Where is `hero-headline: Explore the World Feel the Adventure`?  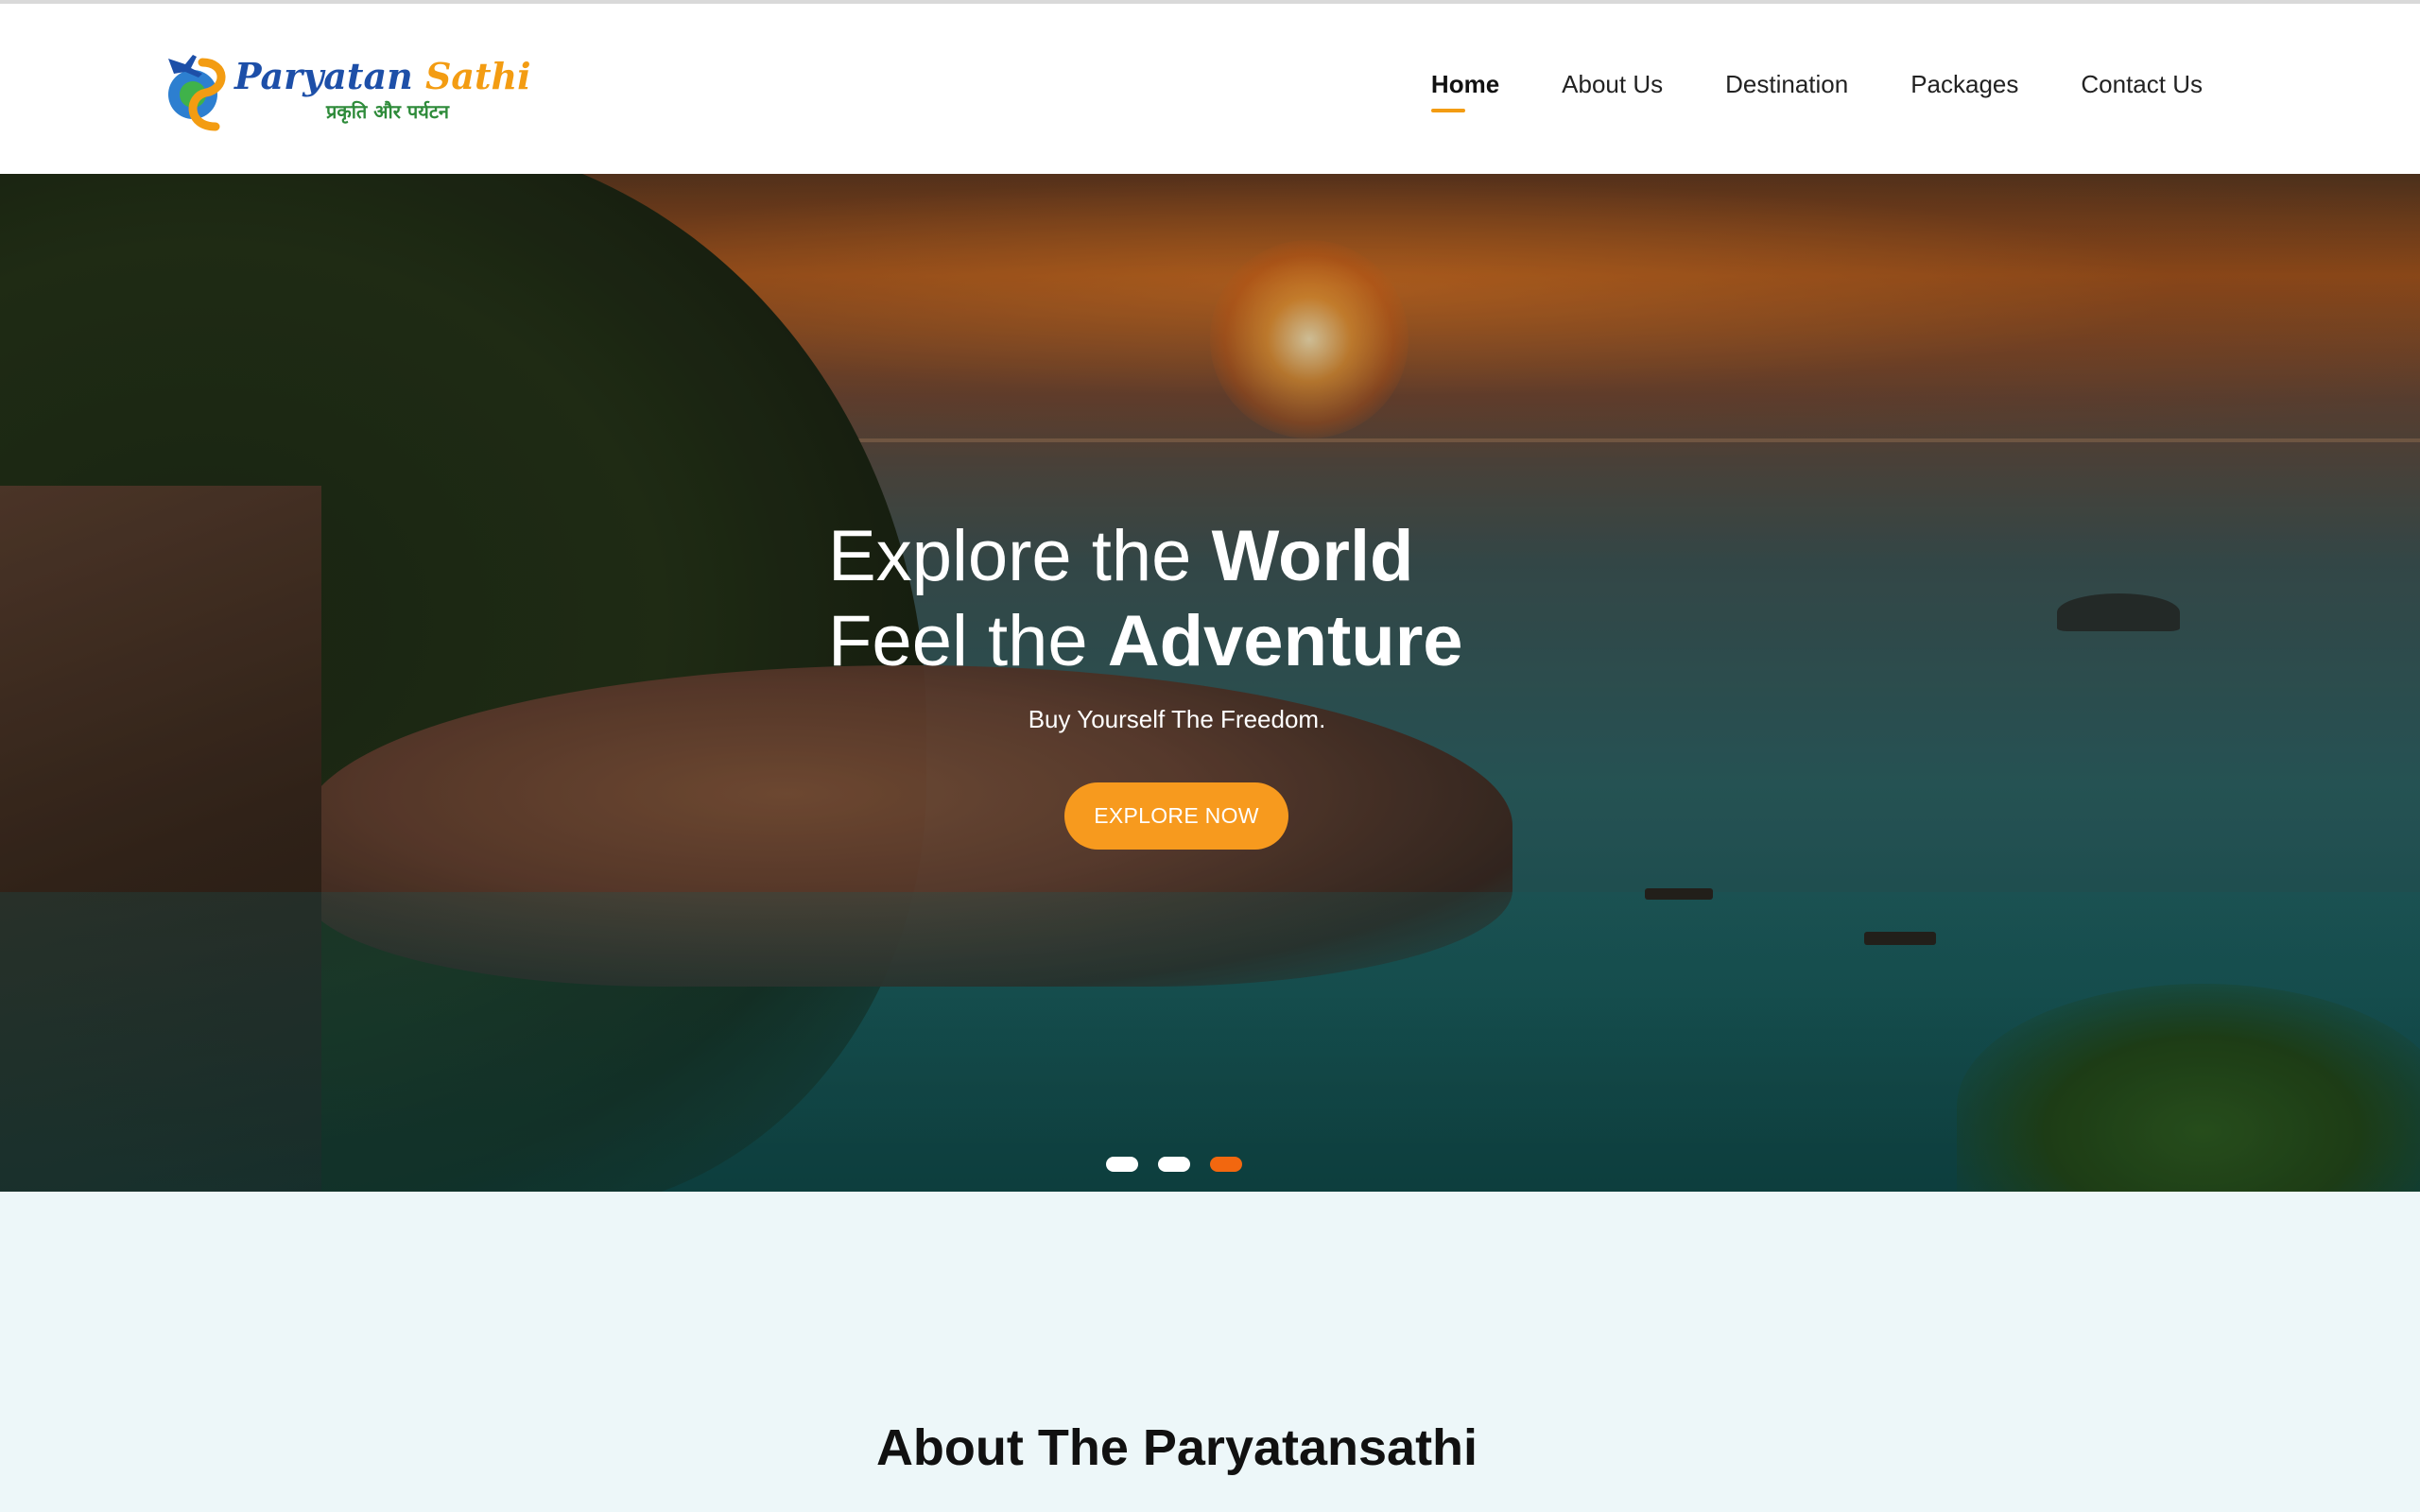
hero-headline: Explore the World Feel the Adventure is located at coordinates (1146, 599).